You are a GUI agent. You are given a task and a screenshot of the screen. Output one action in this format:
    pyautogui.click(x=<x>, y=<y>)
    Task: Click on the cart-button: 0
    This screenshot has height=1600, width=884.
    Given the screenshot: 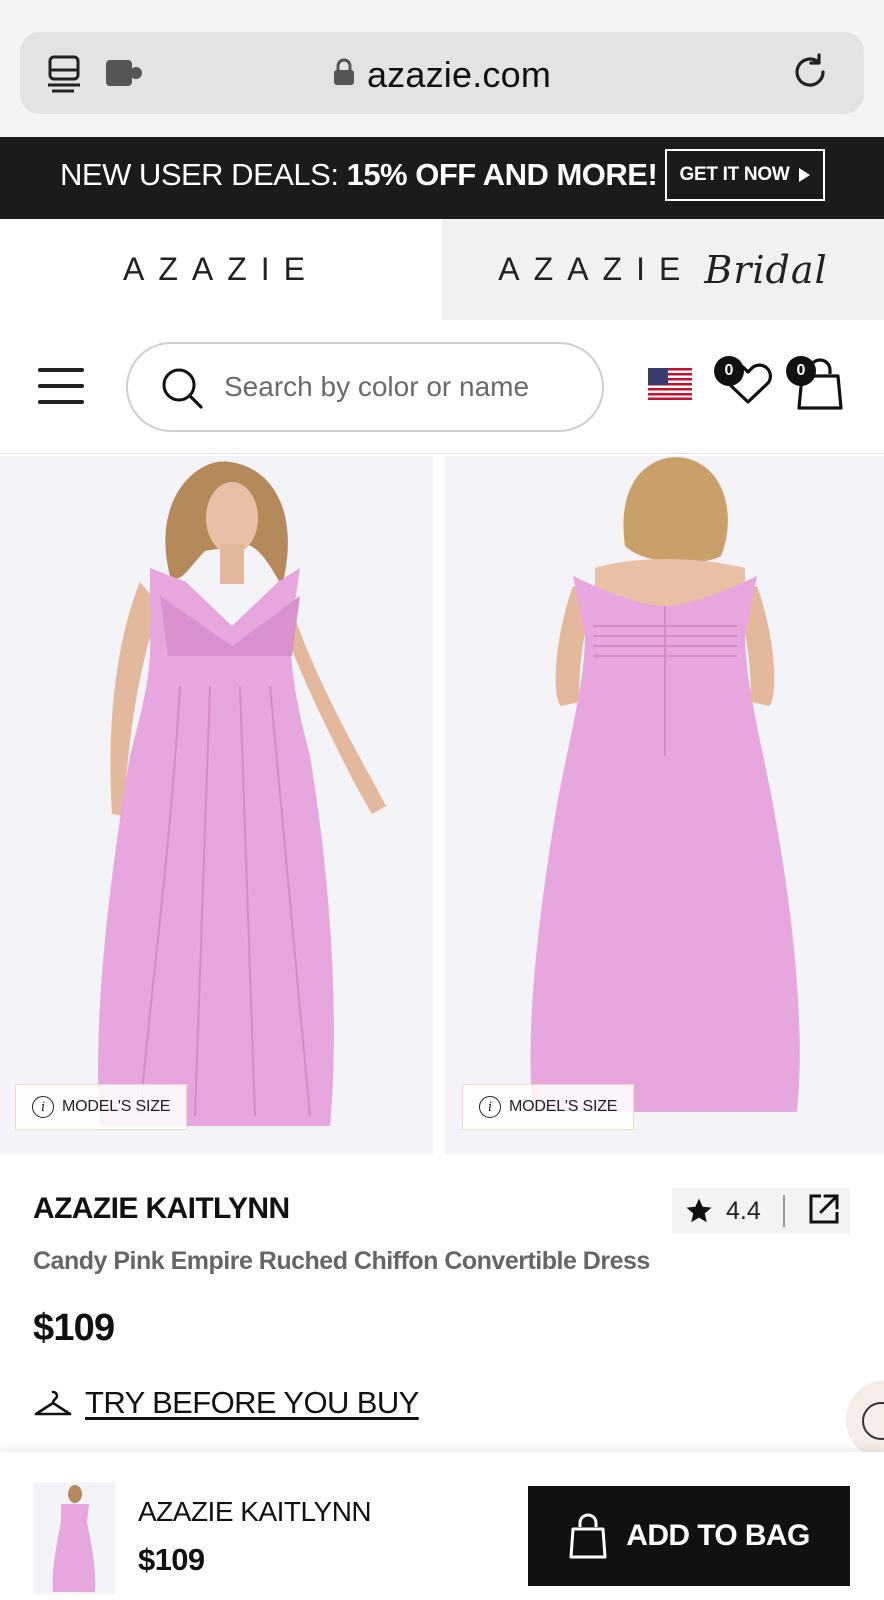 What is the action you would take?
    pyautogui.click(x=817, y=384)
    